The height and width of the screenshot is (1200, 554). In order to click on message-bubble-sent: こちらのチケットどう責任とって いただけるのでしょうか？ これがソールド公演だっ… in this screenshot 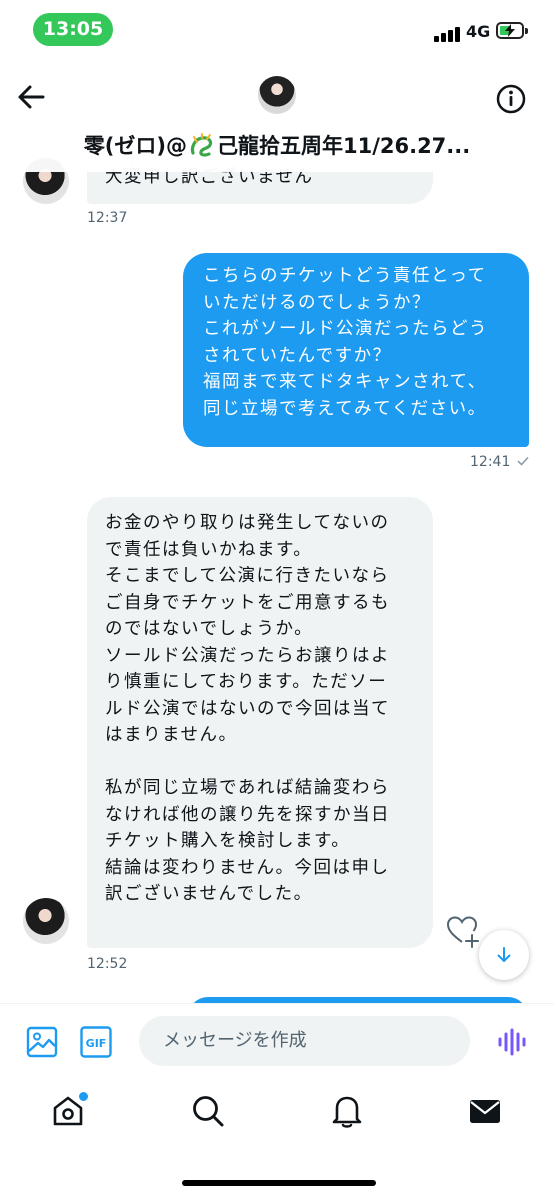, I will do `click(356, 350)`.